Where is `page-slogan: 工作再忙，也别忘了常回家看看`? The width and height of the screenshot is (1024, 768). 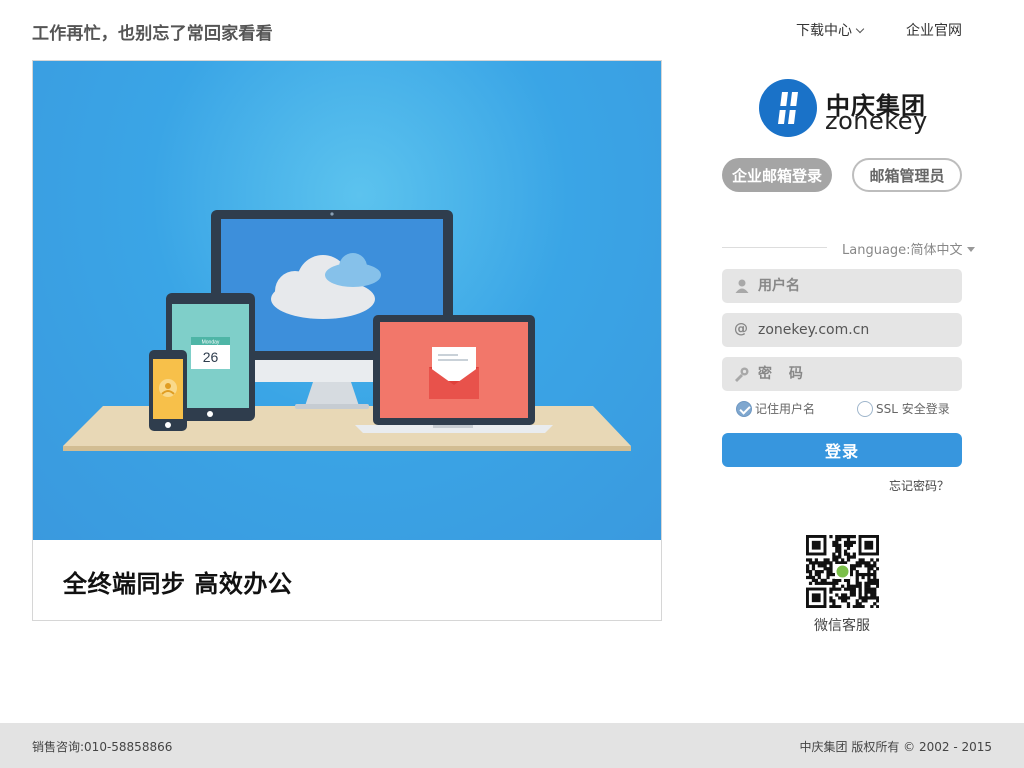
page-slogan: 工作再忙，也别忘了常回家看看 is located at coordinates (152, 34).